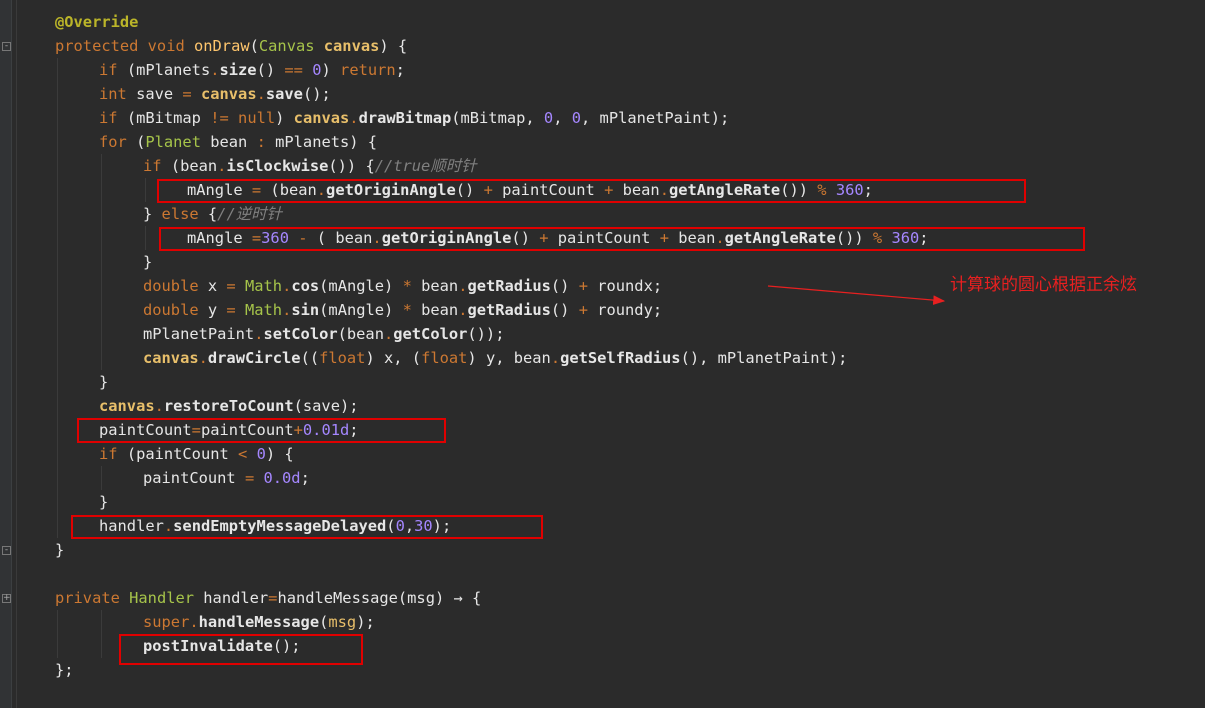 The width and height of the screenshot is (1205, 708). Describe the element at coordinates (1043, 285) in the screenshot. I see `annotation-note: 计算球的圆心根据正余炫` at that location.